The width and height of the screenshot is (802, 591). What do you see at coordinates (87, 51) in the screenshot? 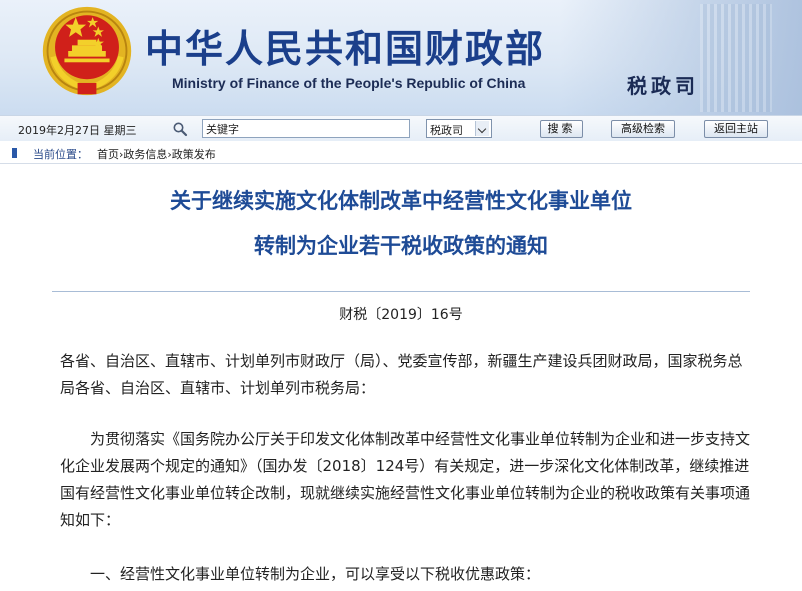
I see `national-emblem-icon` at bounding box center [87, 51].